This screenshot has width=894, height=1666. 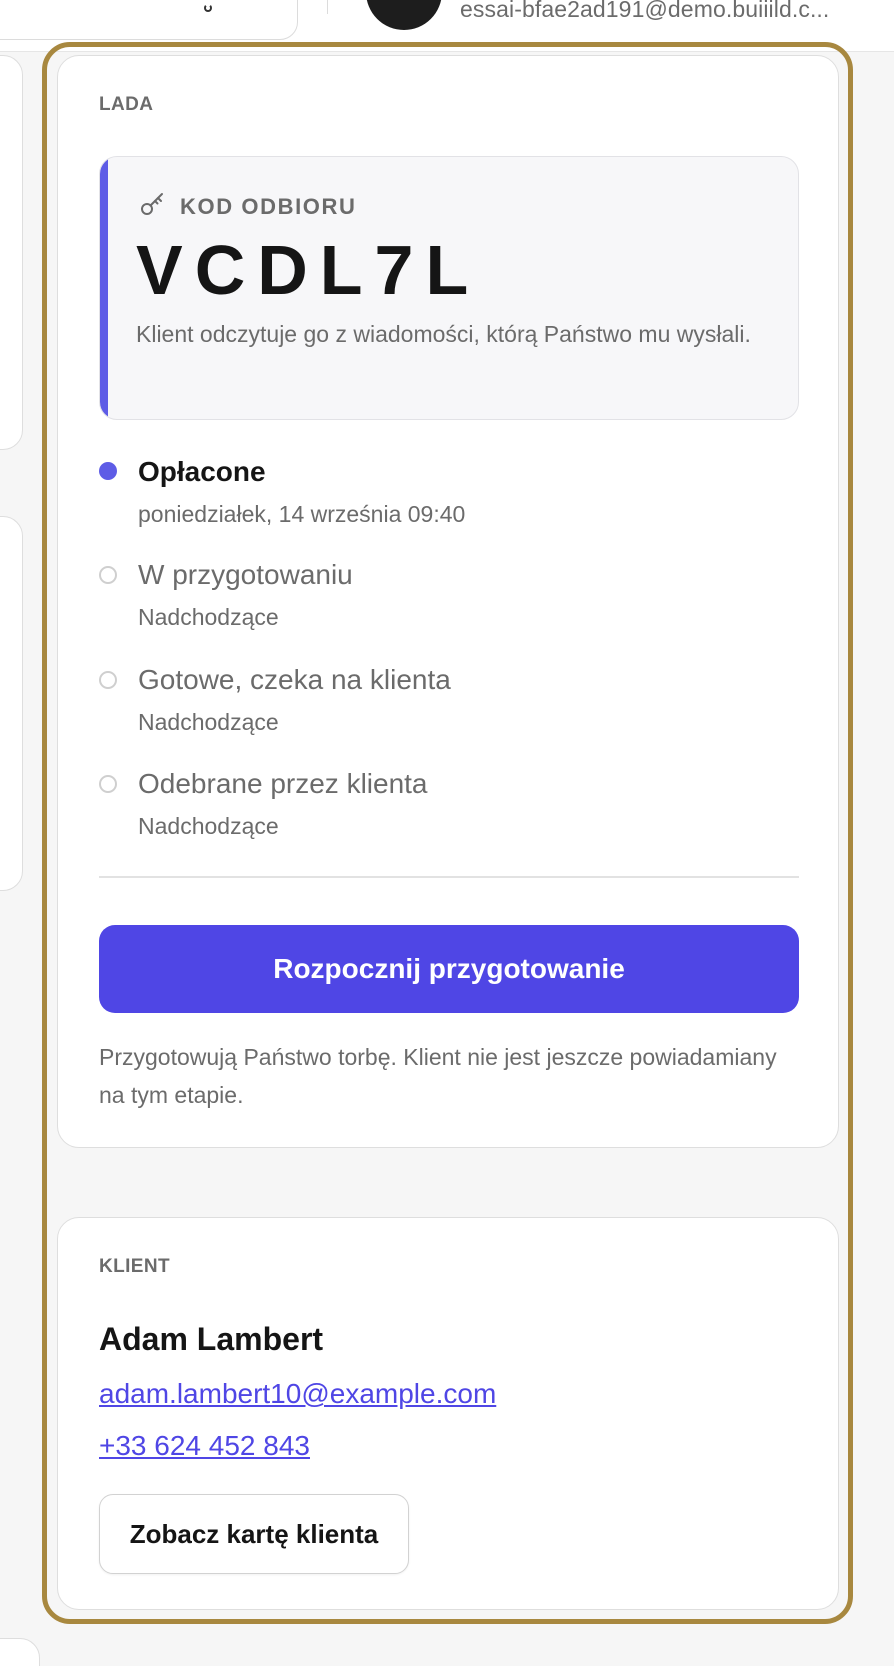 What do you see at coordinates (149, 20) in the screenshot?
I see `toolbar` at bounding box center [149, 20].